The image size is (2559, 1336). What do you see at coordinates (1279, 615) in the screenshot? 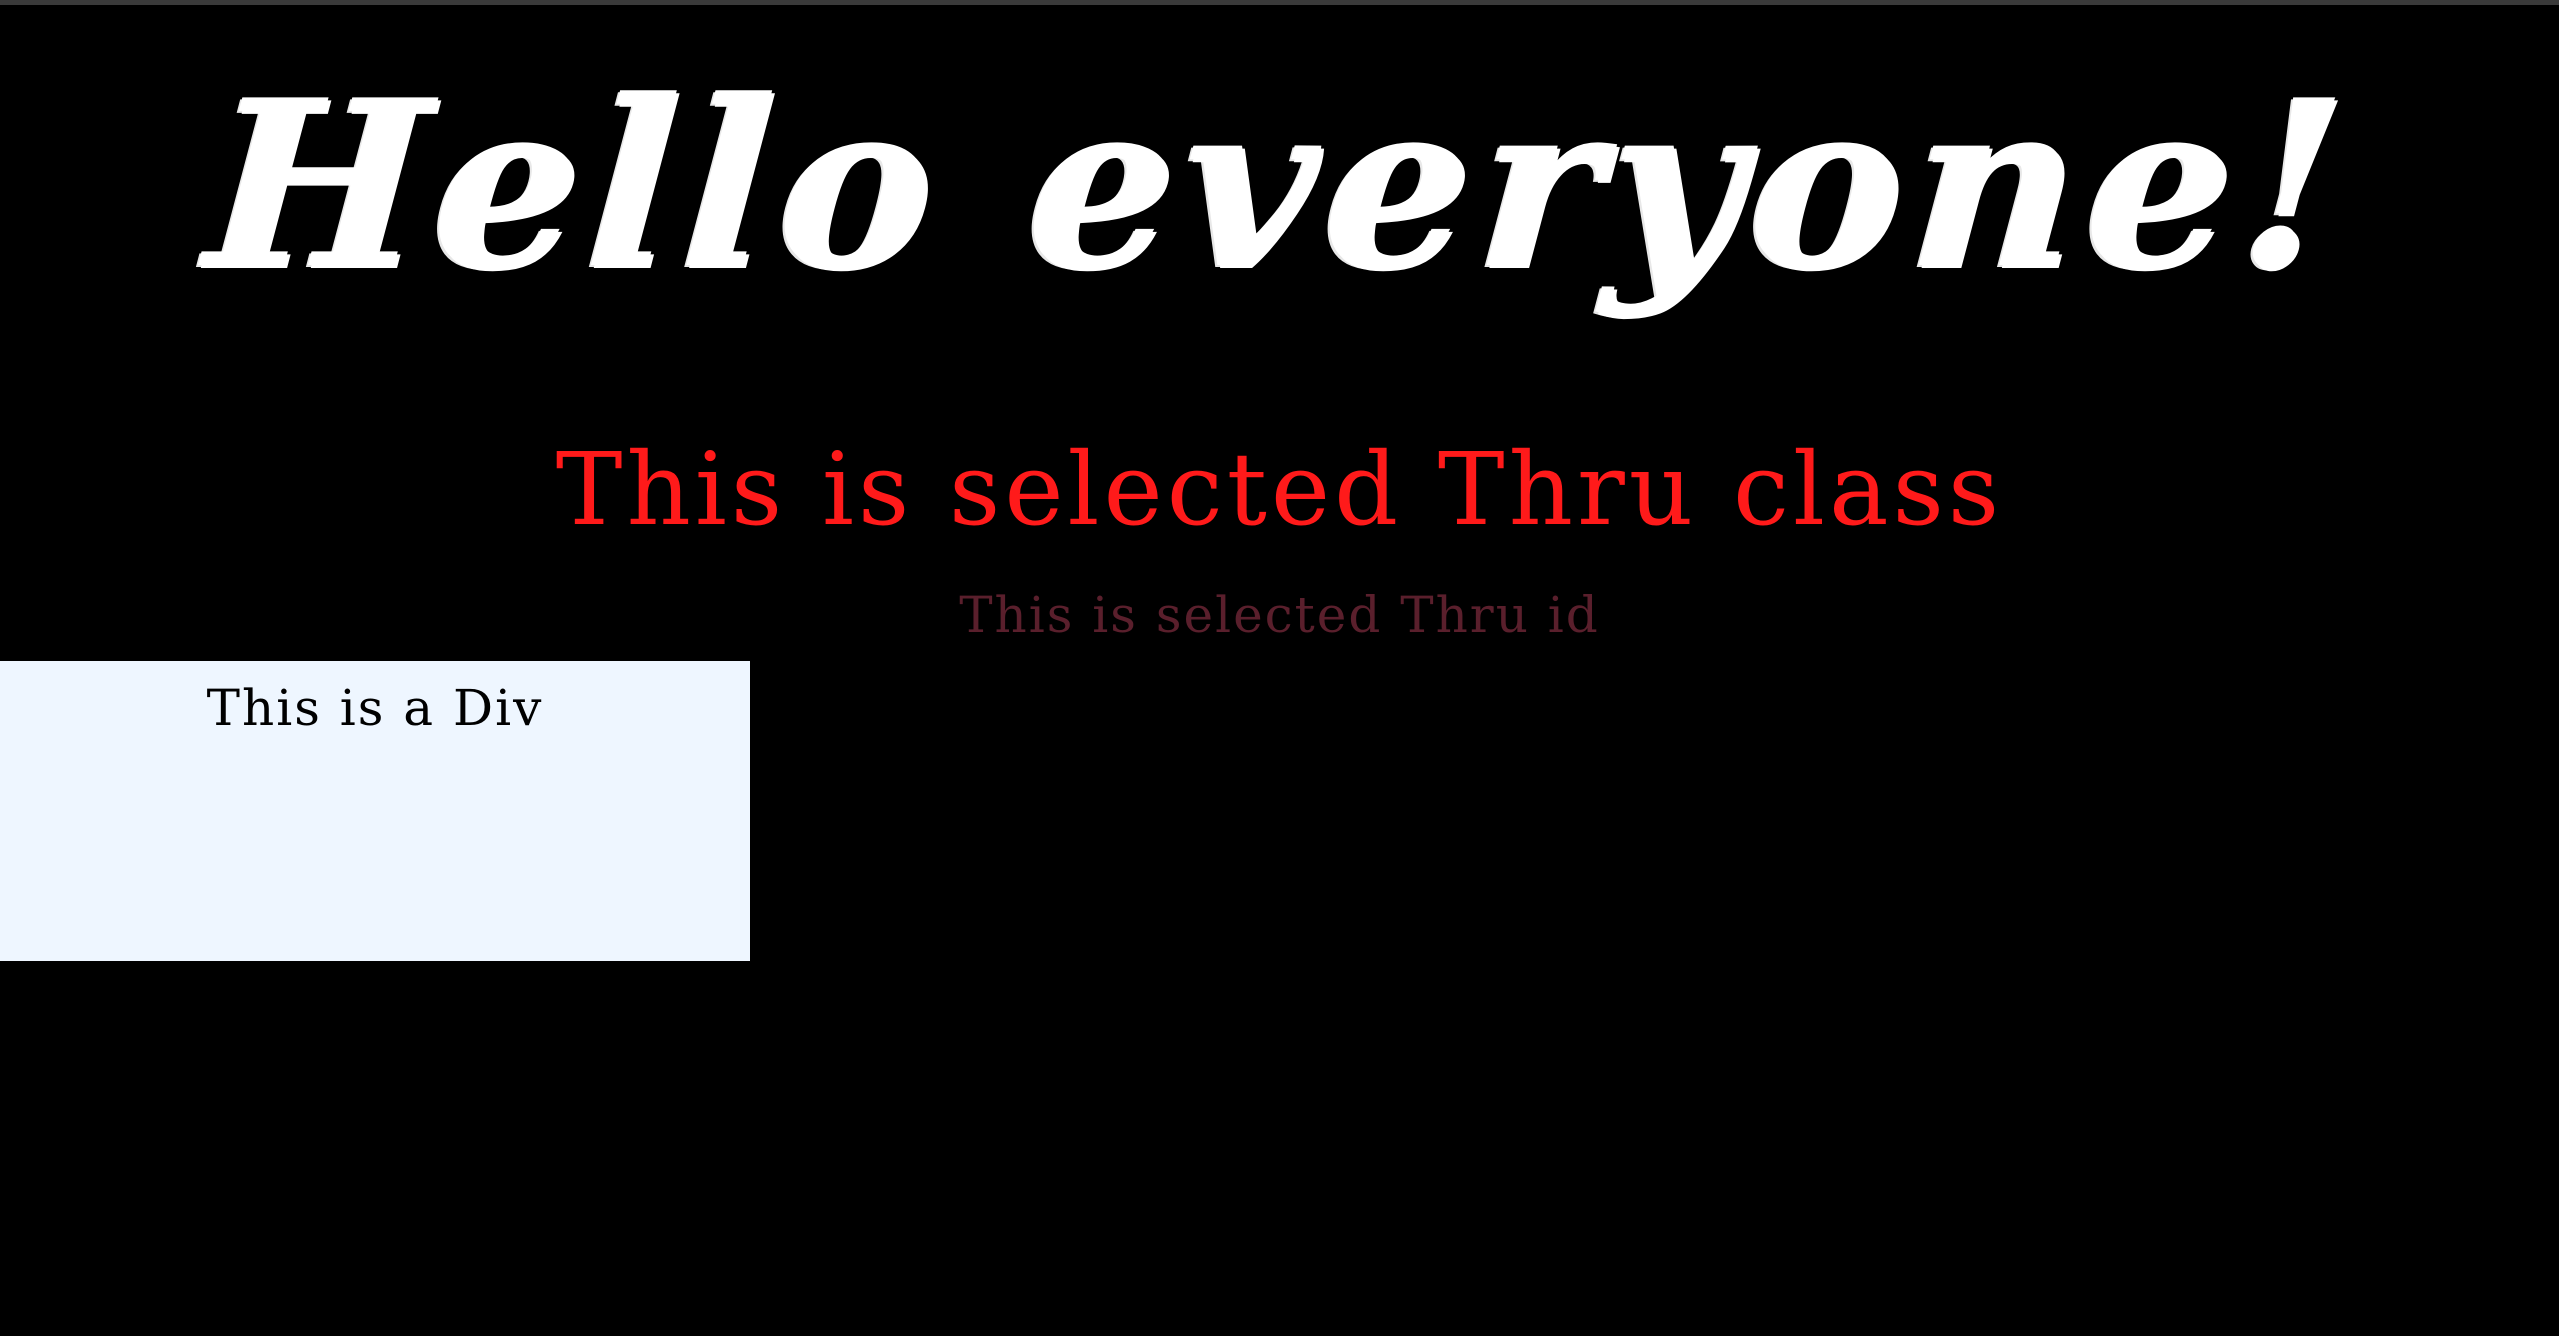
I see `id-selected-paragraph: This is selected Thru id` at bounding box center [1279, 615].